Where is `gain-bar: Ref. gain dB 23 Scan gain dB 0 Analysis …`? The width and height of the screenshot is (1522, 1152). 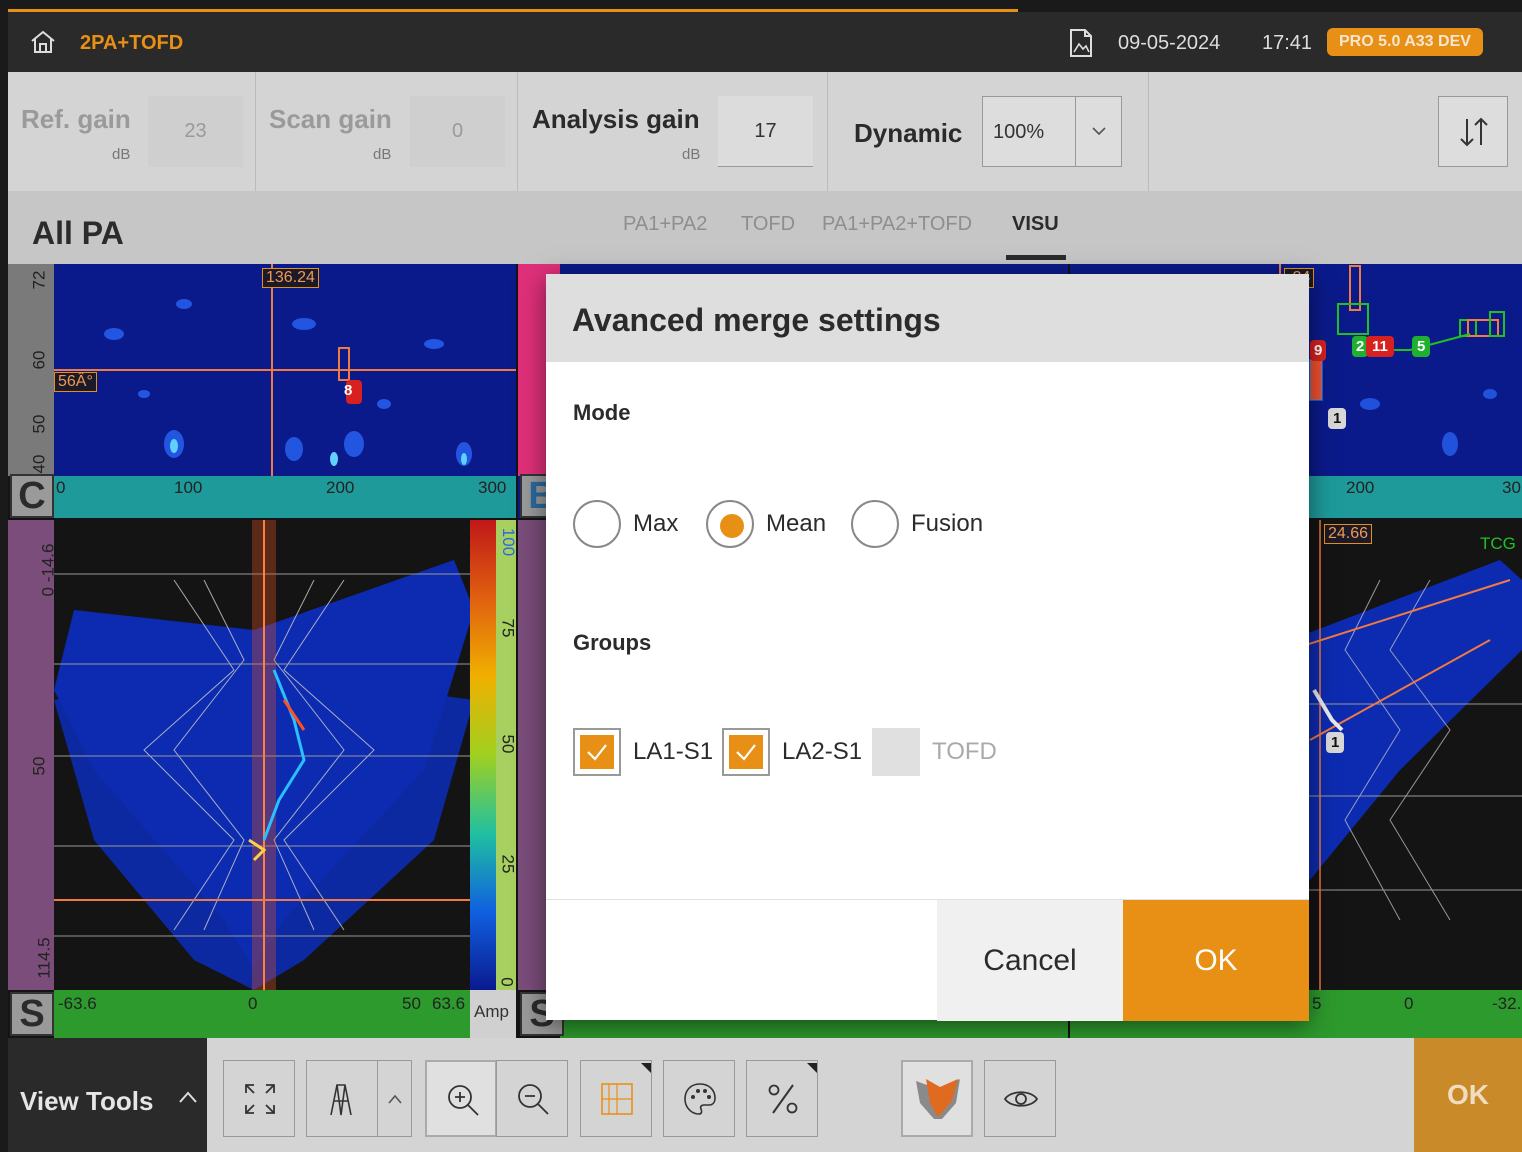
gain-bar: Ref. gain dB 23 Scan gain dB 0 Analysis … is located at coordinates (765, 131).